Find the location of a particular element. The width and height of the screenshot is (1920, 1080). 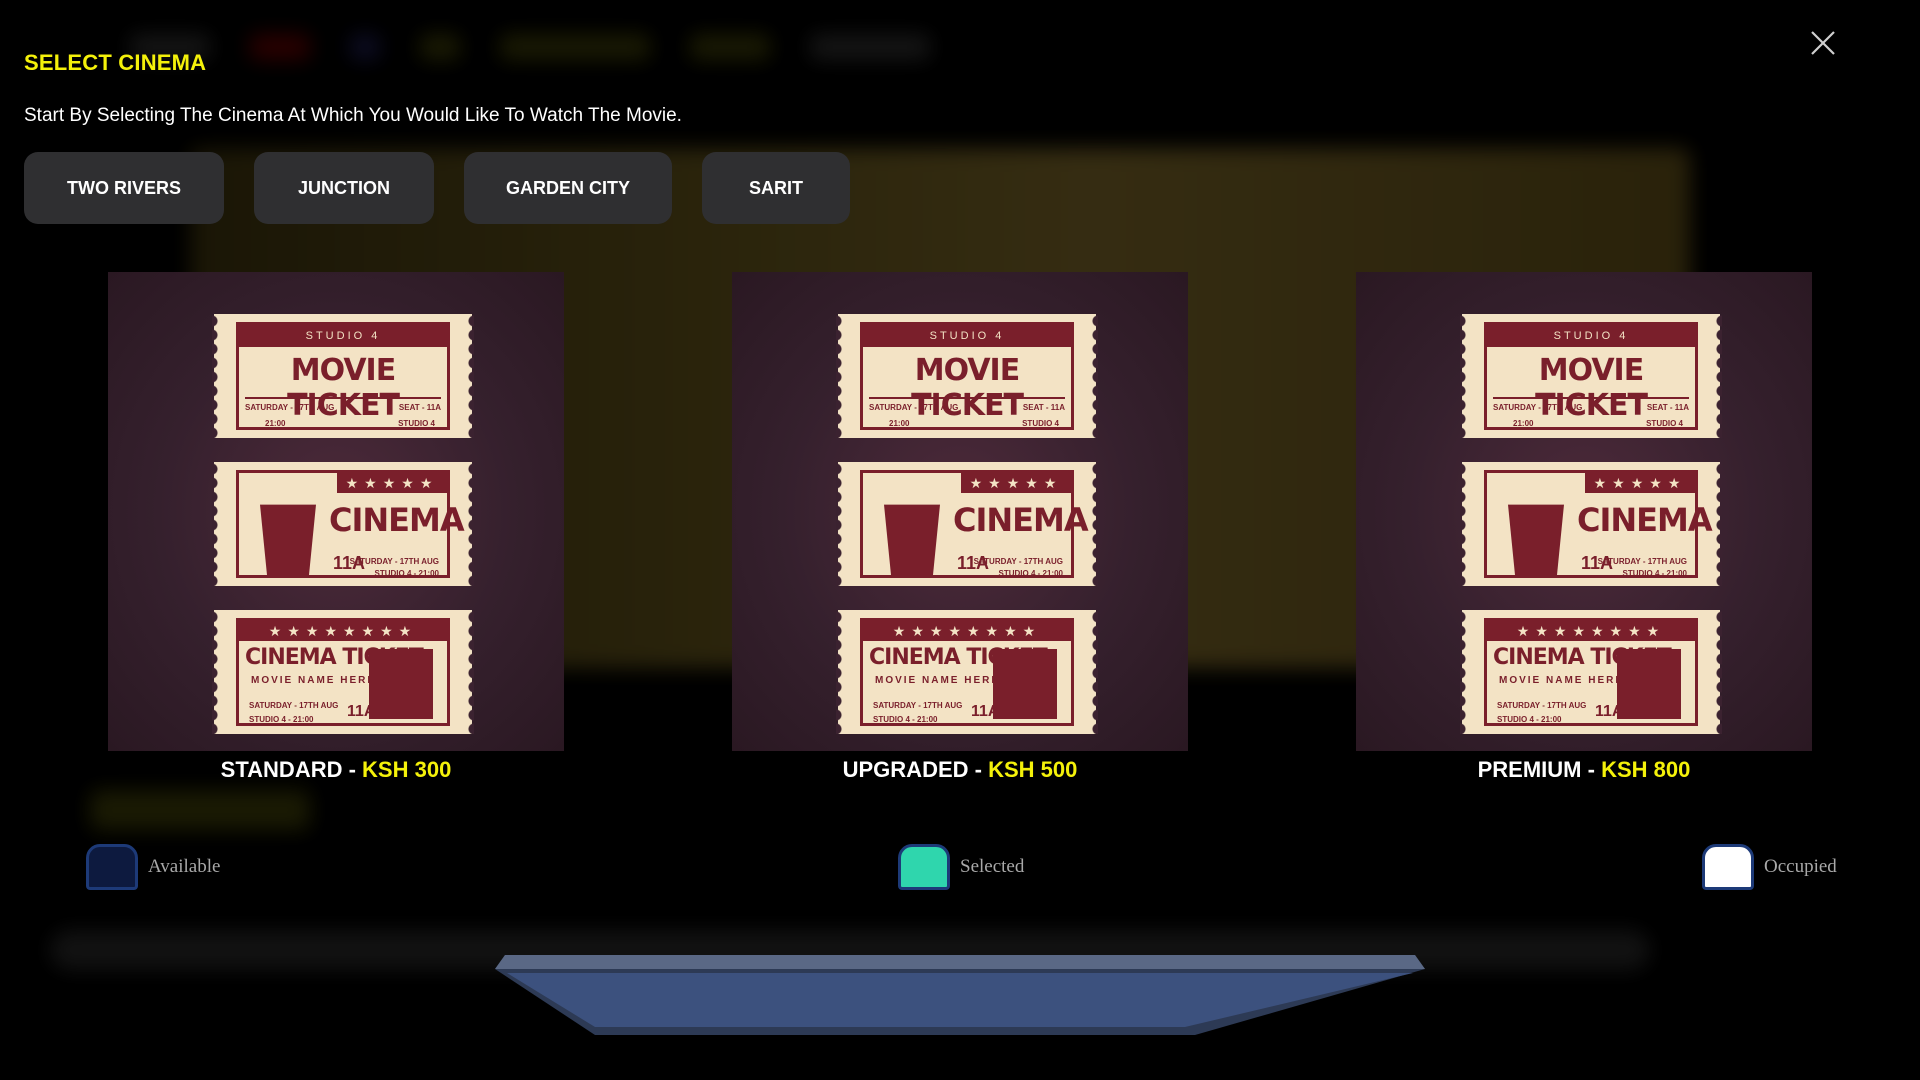

close-button is located at coordinates (1823, 43).